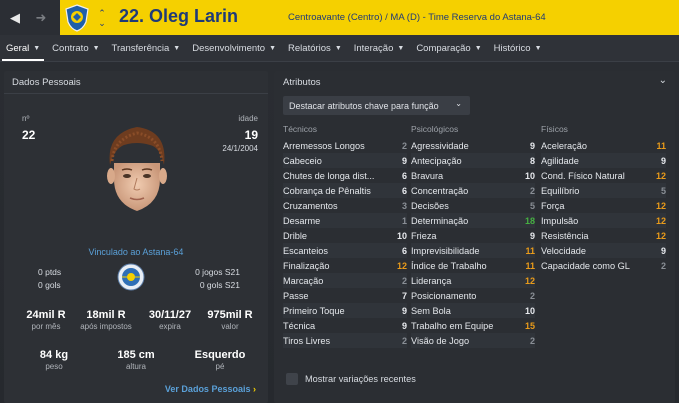 This screenshot has width=679, height=403. Describe the element at coordinates (46, 320) in the screenshot. I see `wage-per-month: 24mil R por mês` at that location.